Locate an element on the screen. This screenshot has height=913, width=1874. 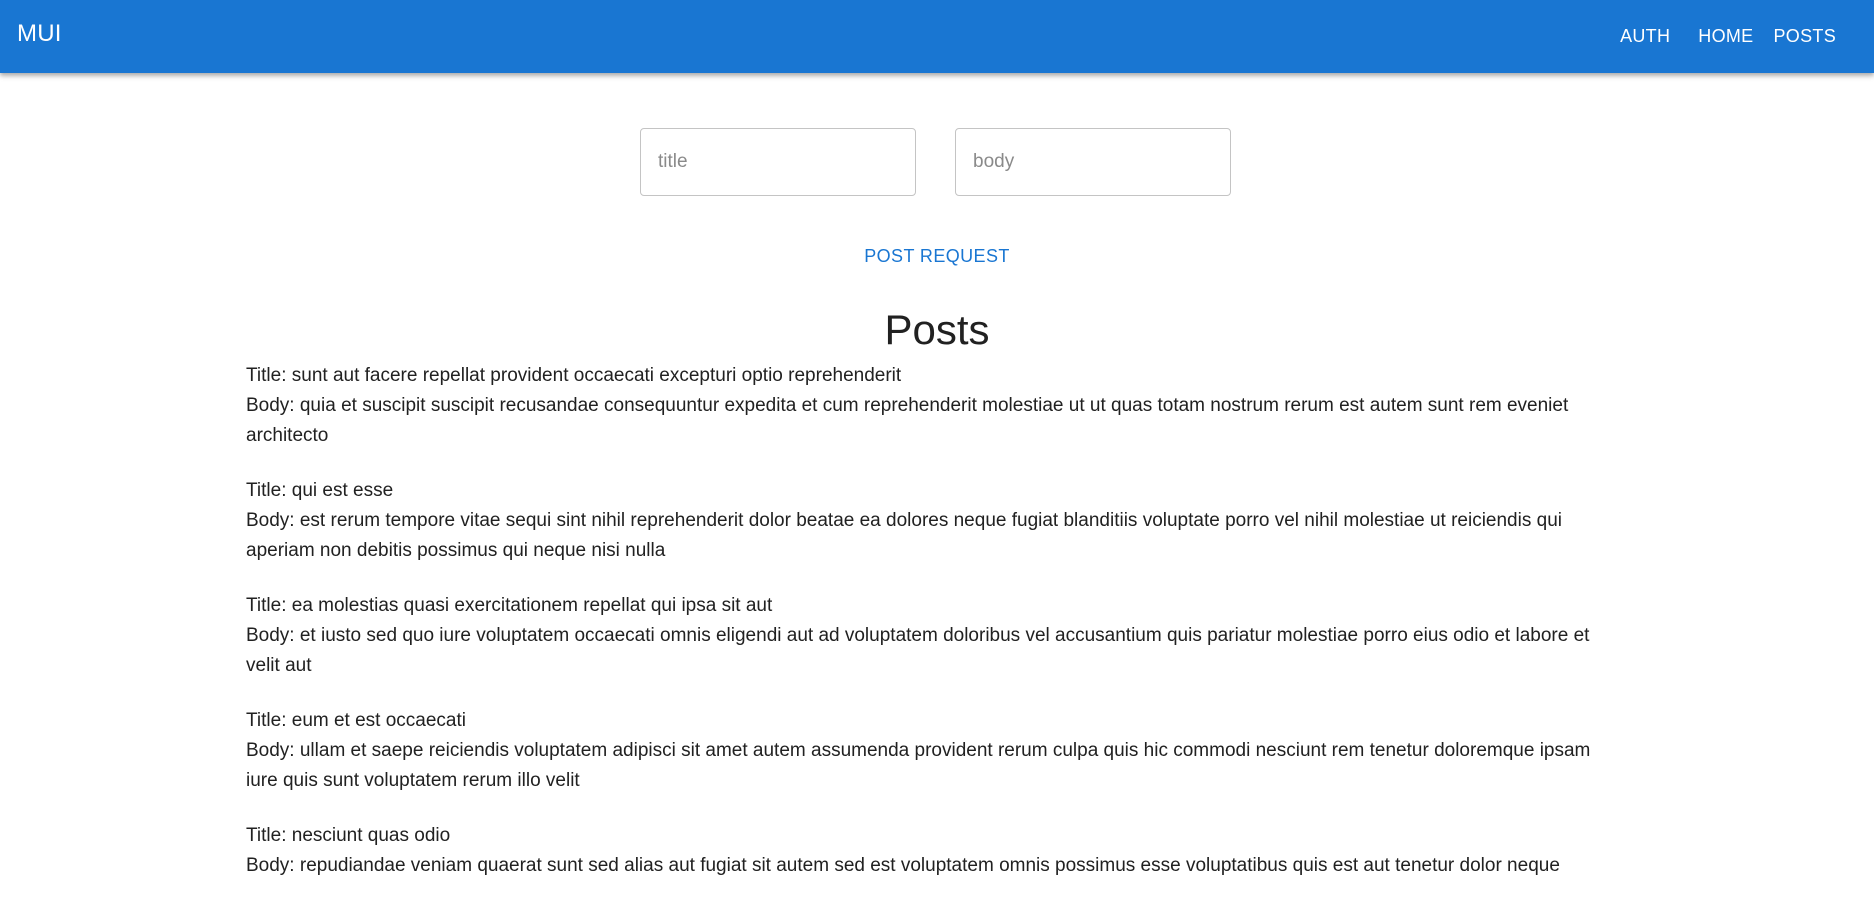
title-input is located at coordinates (778, 162).